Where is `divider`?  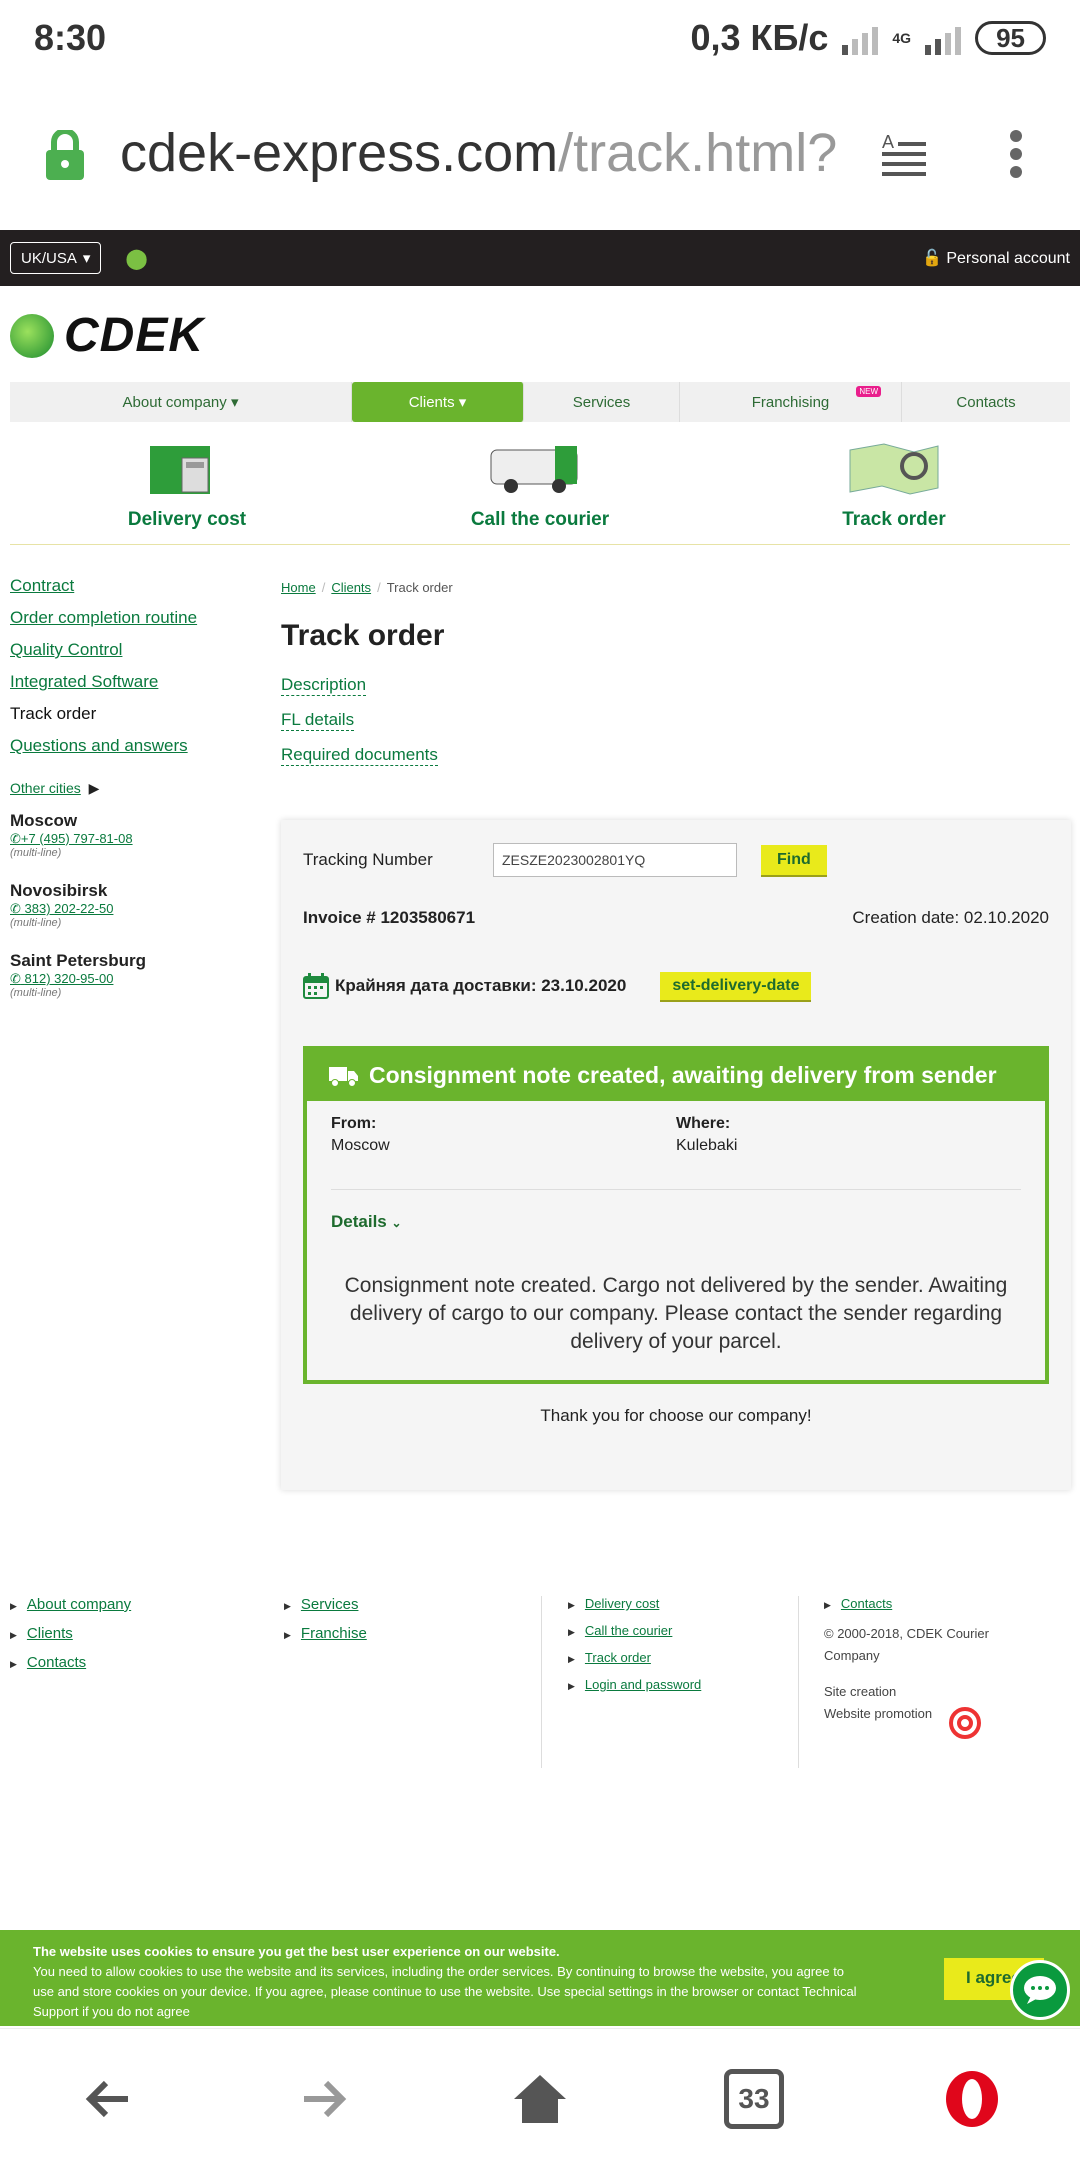
divider is located at coordinates (540, 544).